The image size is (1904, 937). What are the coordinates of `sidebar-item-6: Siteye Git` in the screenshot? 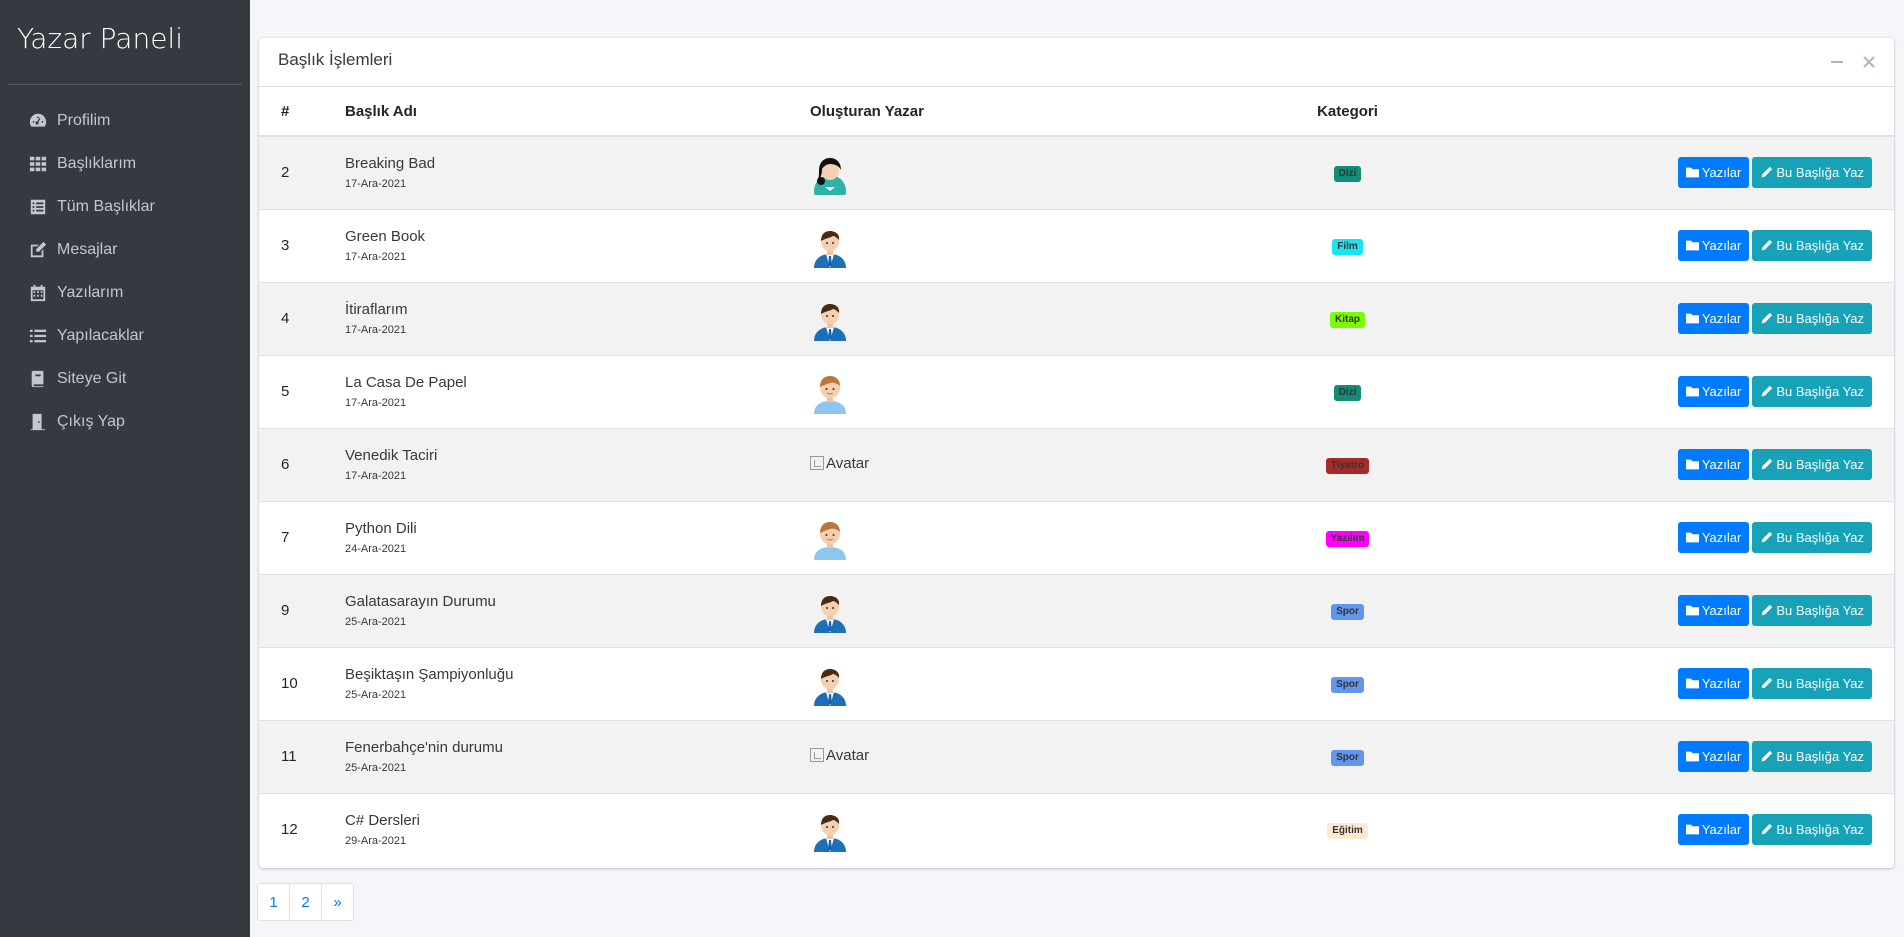 It's located at (125, 378).